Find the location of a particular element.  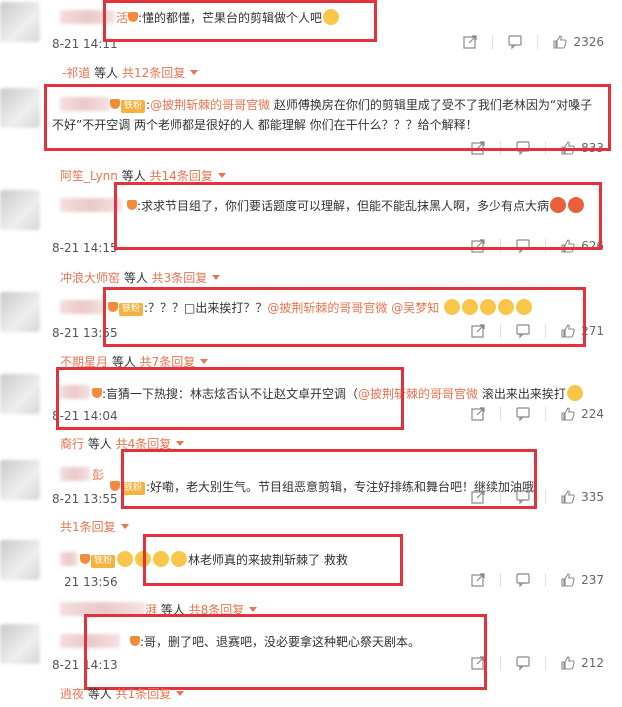

username-suffix: 彭 is located at coordinates (98, 475).